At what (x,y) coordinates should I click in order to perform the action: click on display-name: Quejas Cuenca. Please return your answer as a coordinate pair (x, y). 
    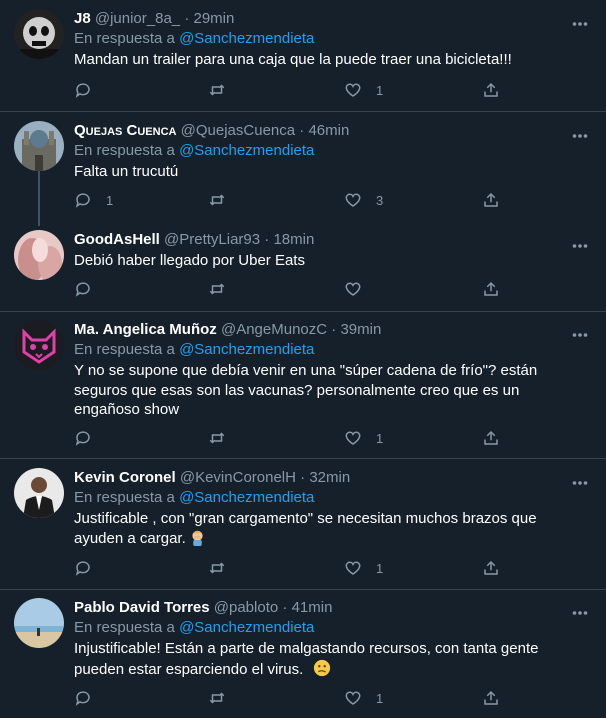
    Looking at the image, I should click on (125, 130).